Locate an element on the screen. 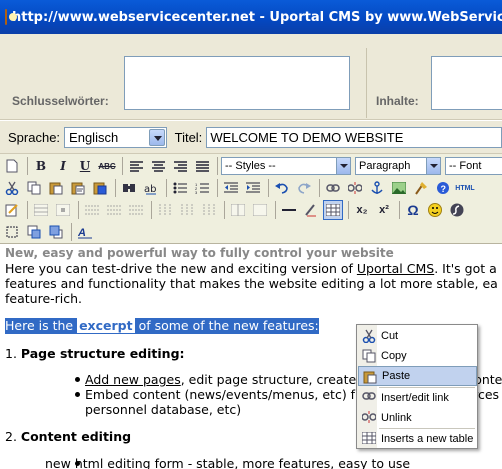 The width and height of the screenshot is (502, 469). strikethrough-button: ABC is located at coordinates (107, 166).